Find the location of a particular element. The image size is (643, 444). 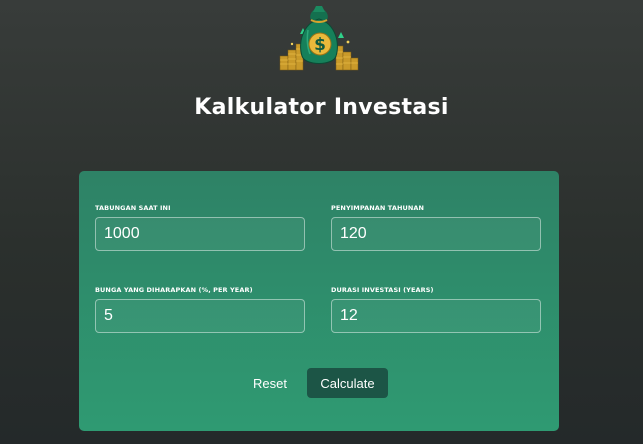

page-title: Kalkulator Investasi is located at coordinates (321, 107).